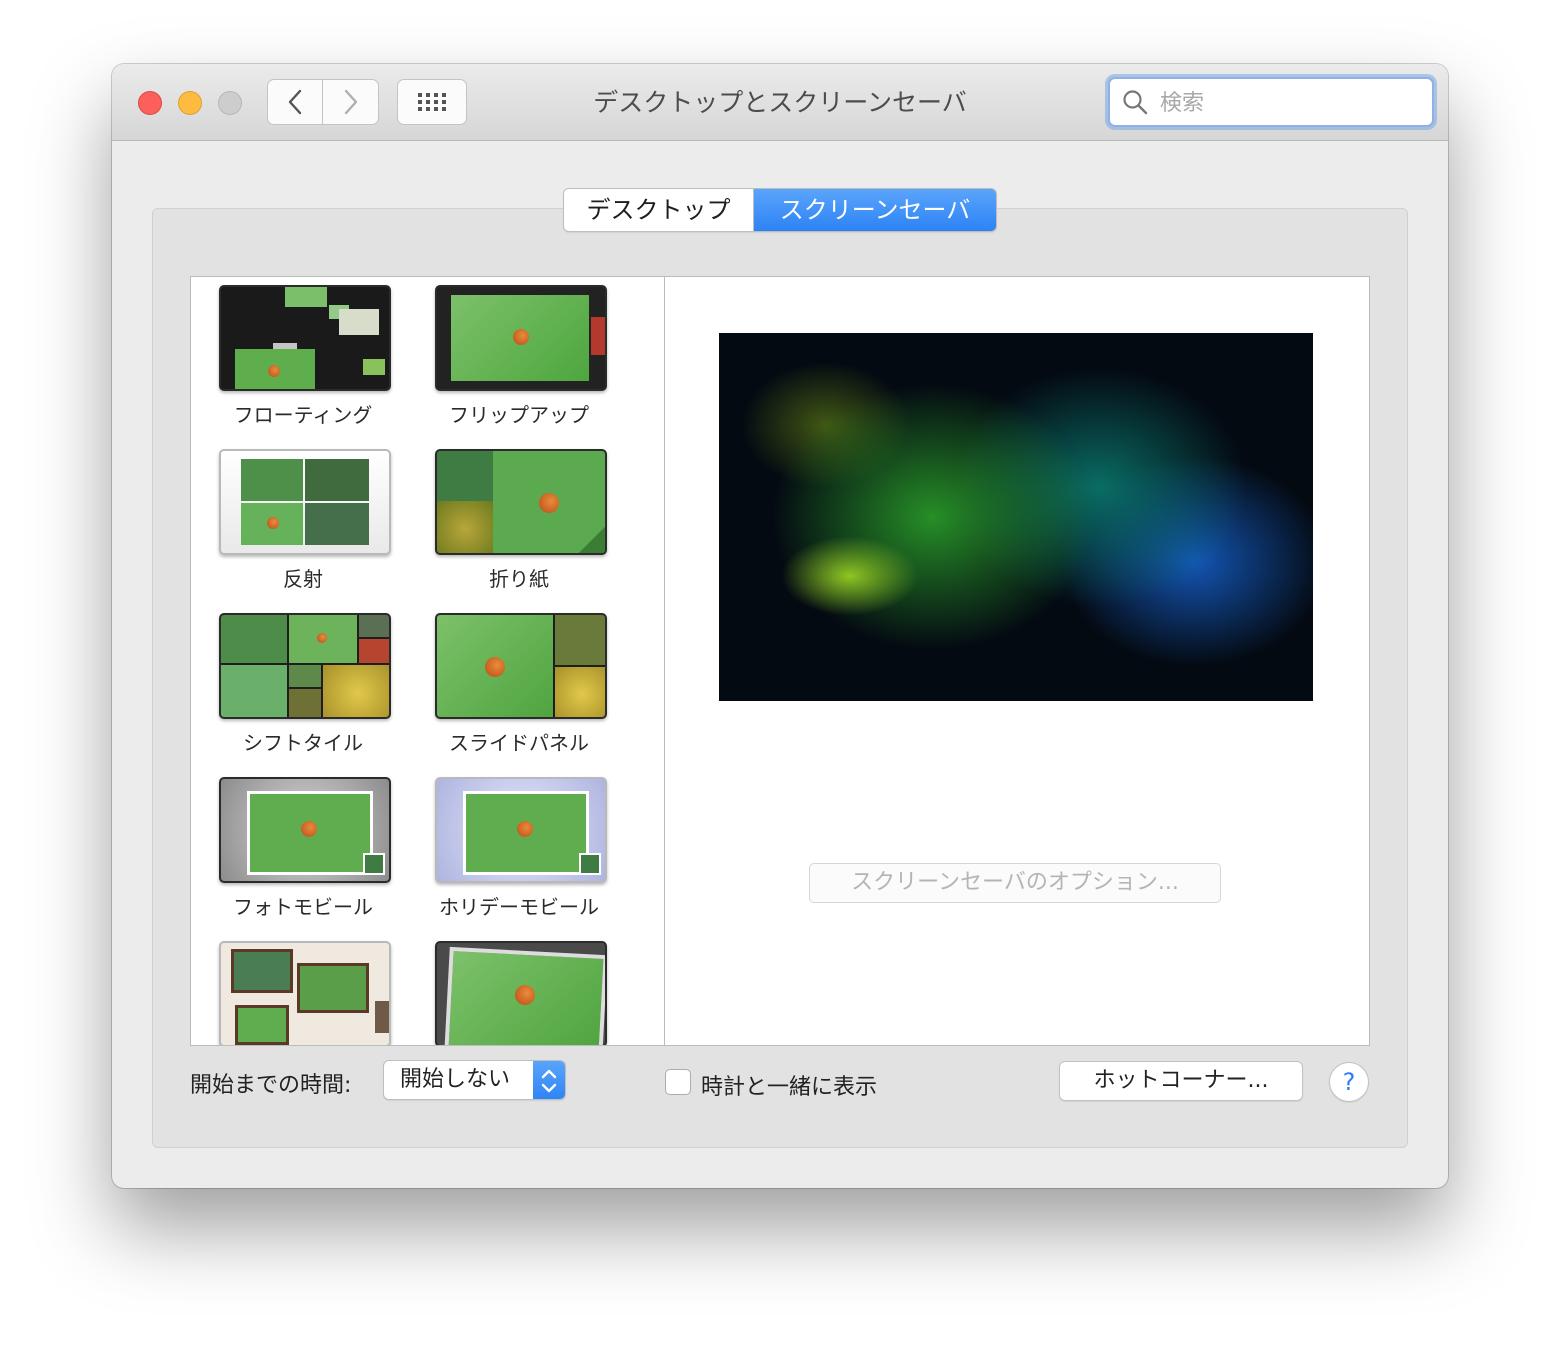 The width and height of the screenshot is (1560, 1348). I want to click on tab-screensaver: スクリーンセーバ, so click(875, 210).